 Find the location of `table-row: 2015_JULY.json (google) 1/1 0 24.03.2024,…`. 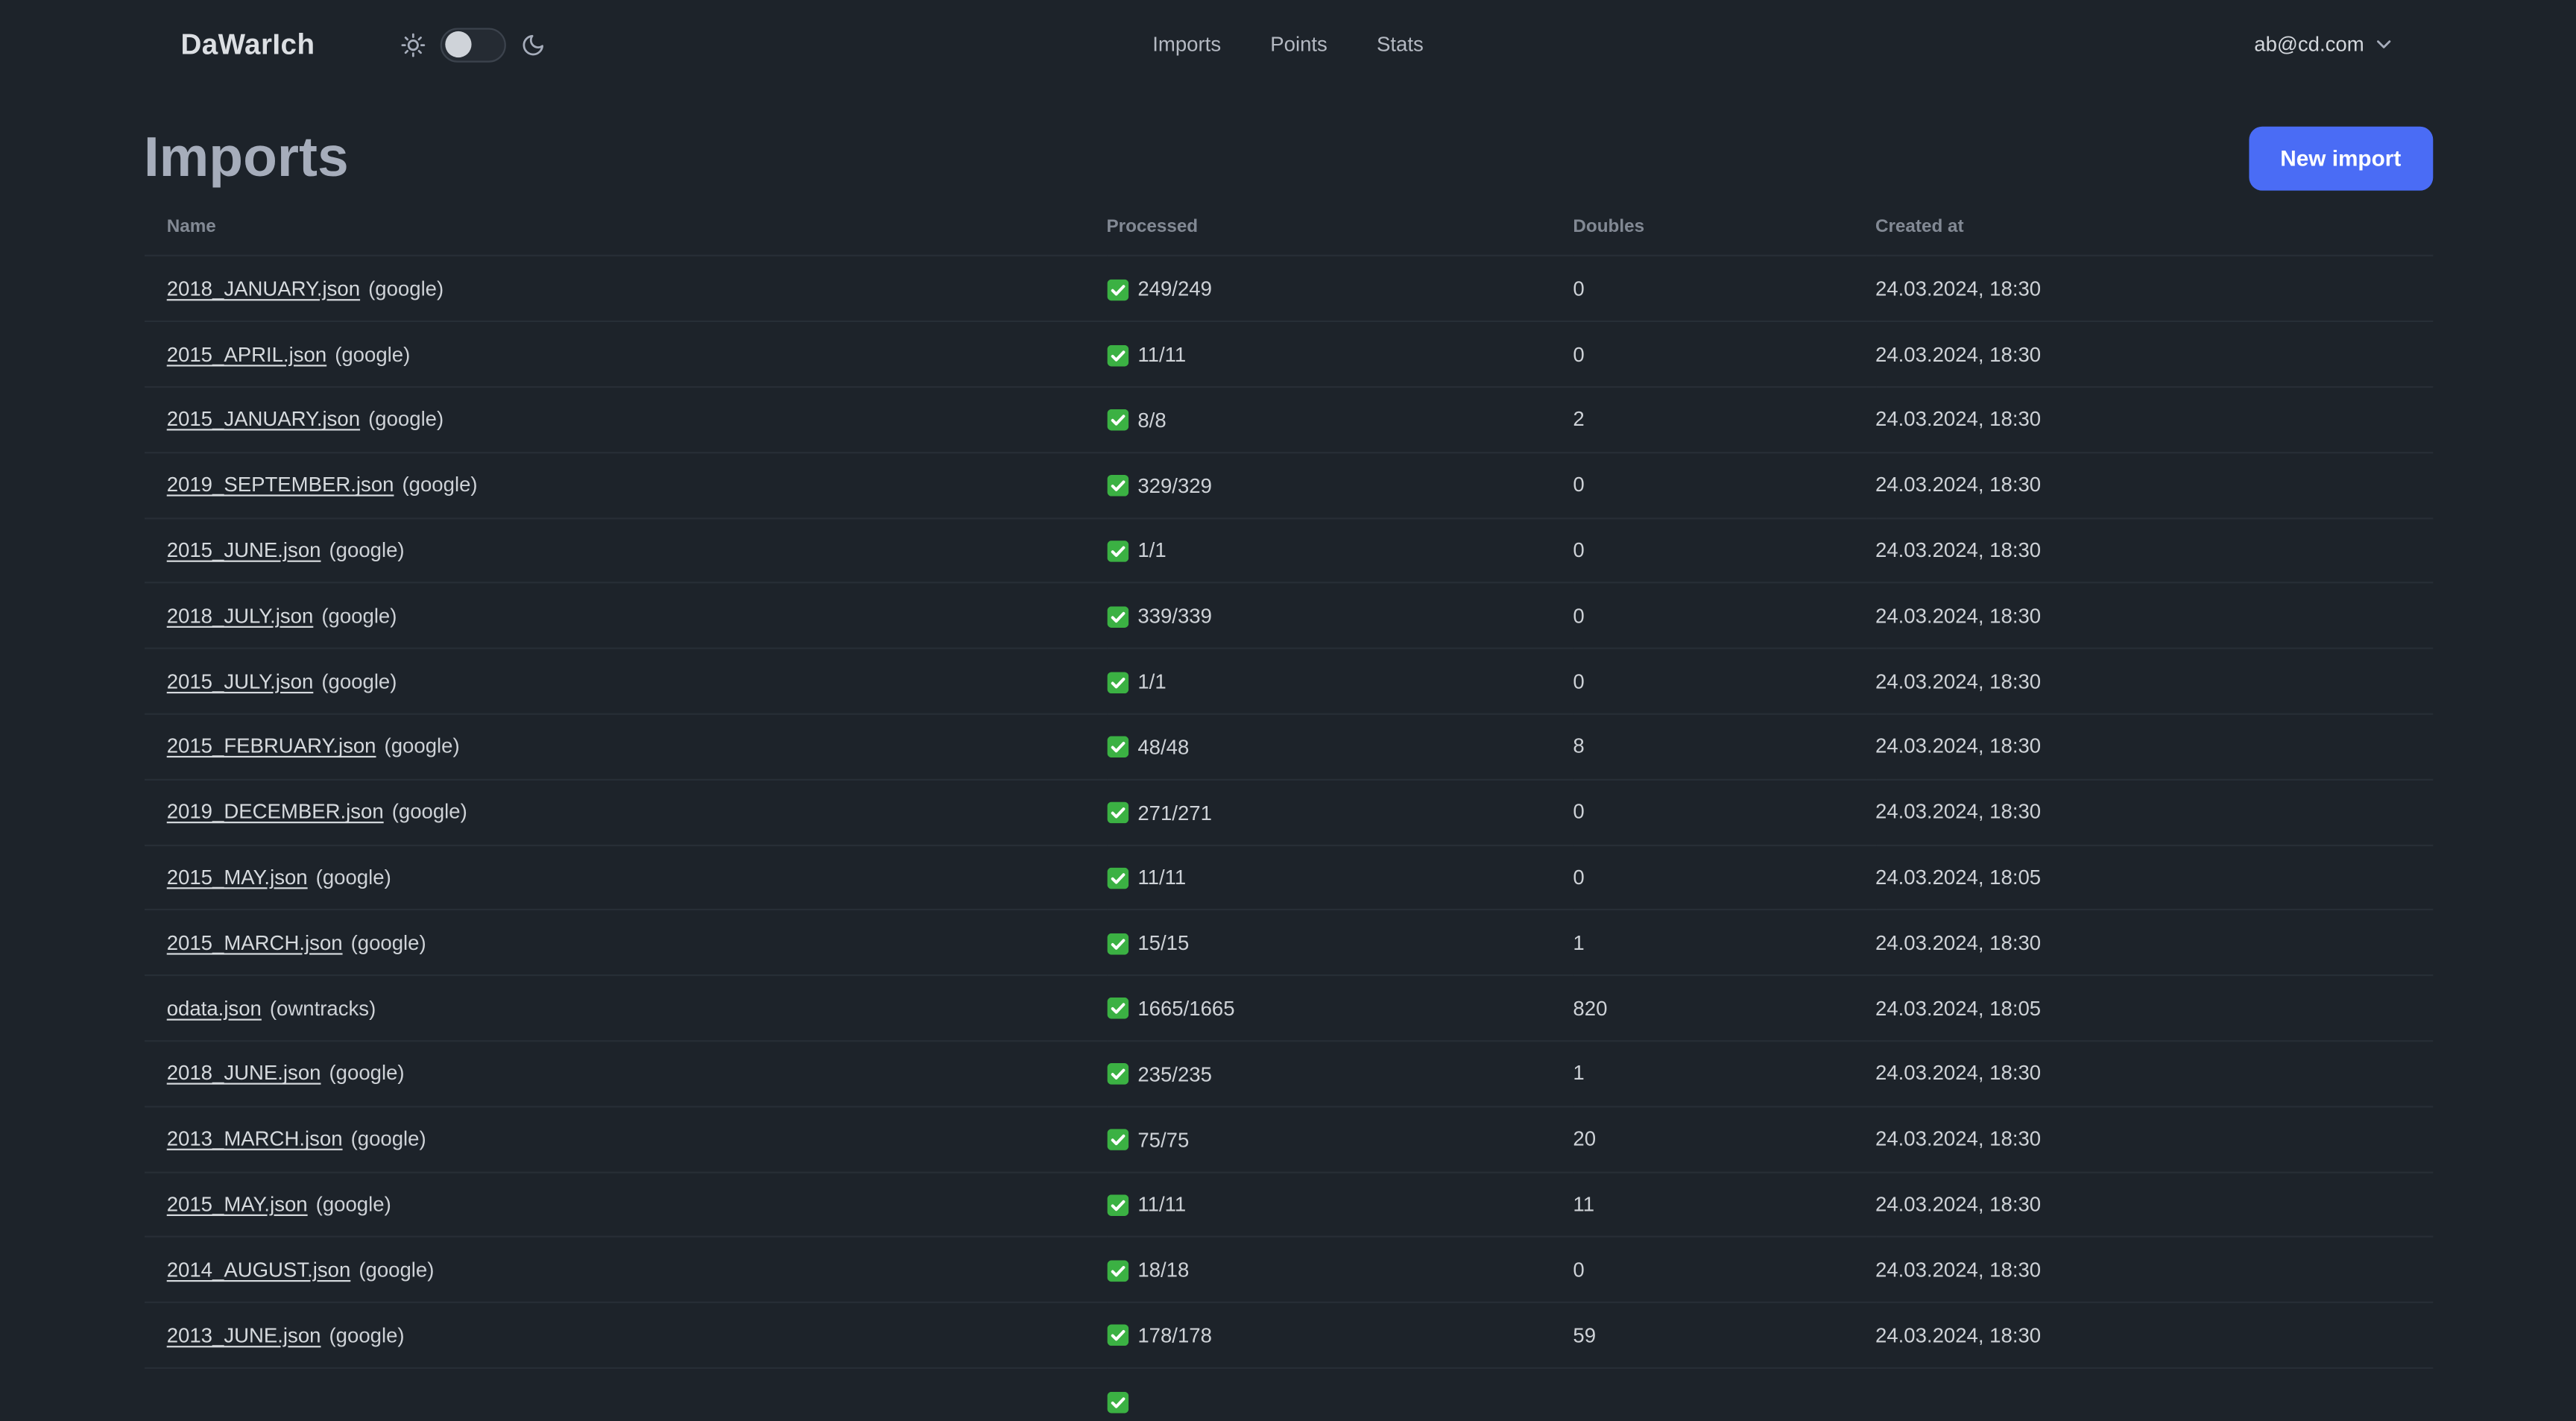

table-row: 2015_JULY.json (google) 1/1 0 24.03.2024,… is located at coordinates (1288, 682).